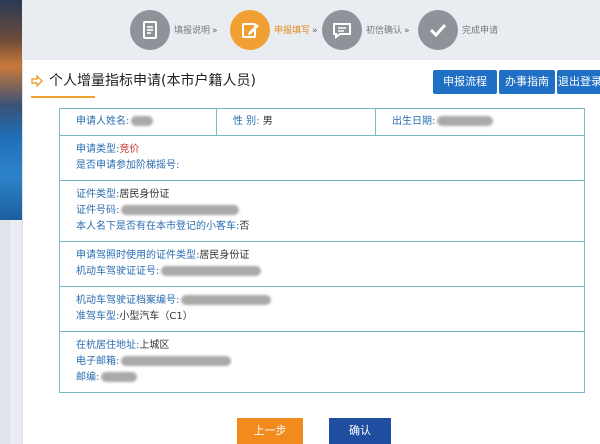 Image resolution: width=600 pixels, height=444 pixels. I want to click on table-row: 在杭居住地址:上城区 电子邮箱: 邮编:, so click(322, 361).